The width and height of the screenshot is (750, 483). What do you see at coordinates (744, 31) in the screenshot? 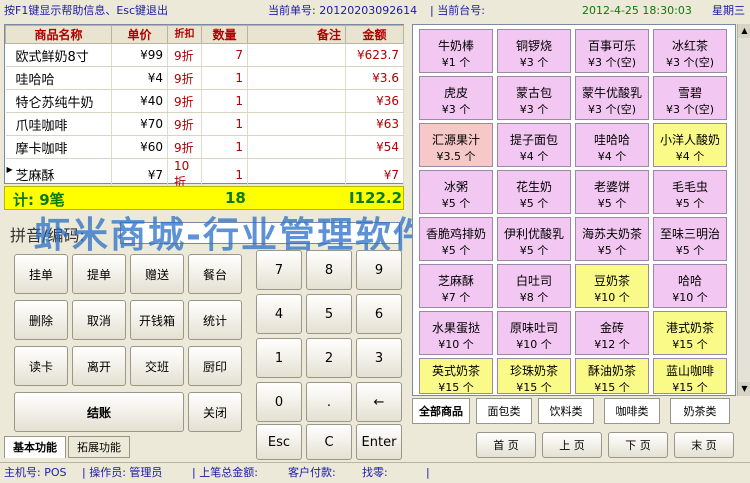
I see `scroll-up-icon: ▲` at bounding box center [744, 31].